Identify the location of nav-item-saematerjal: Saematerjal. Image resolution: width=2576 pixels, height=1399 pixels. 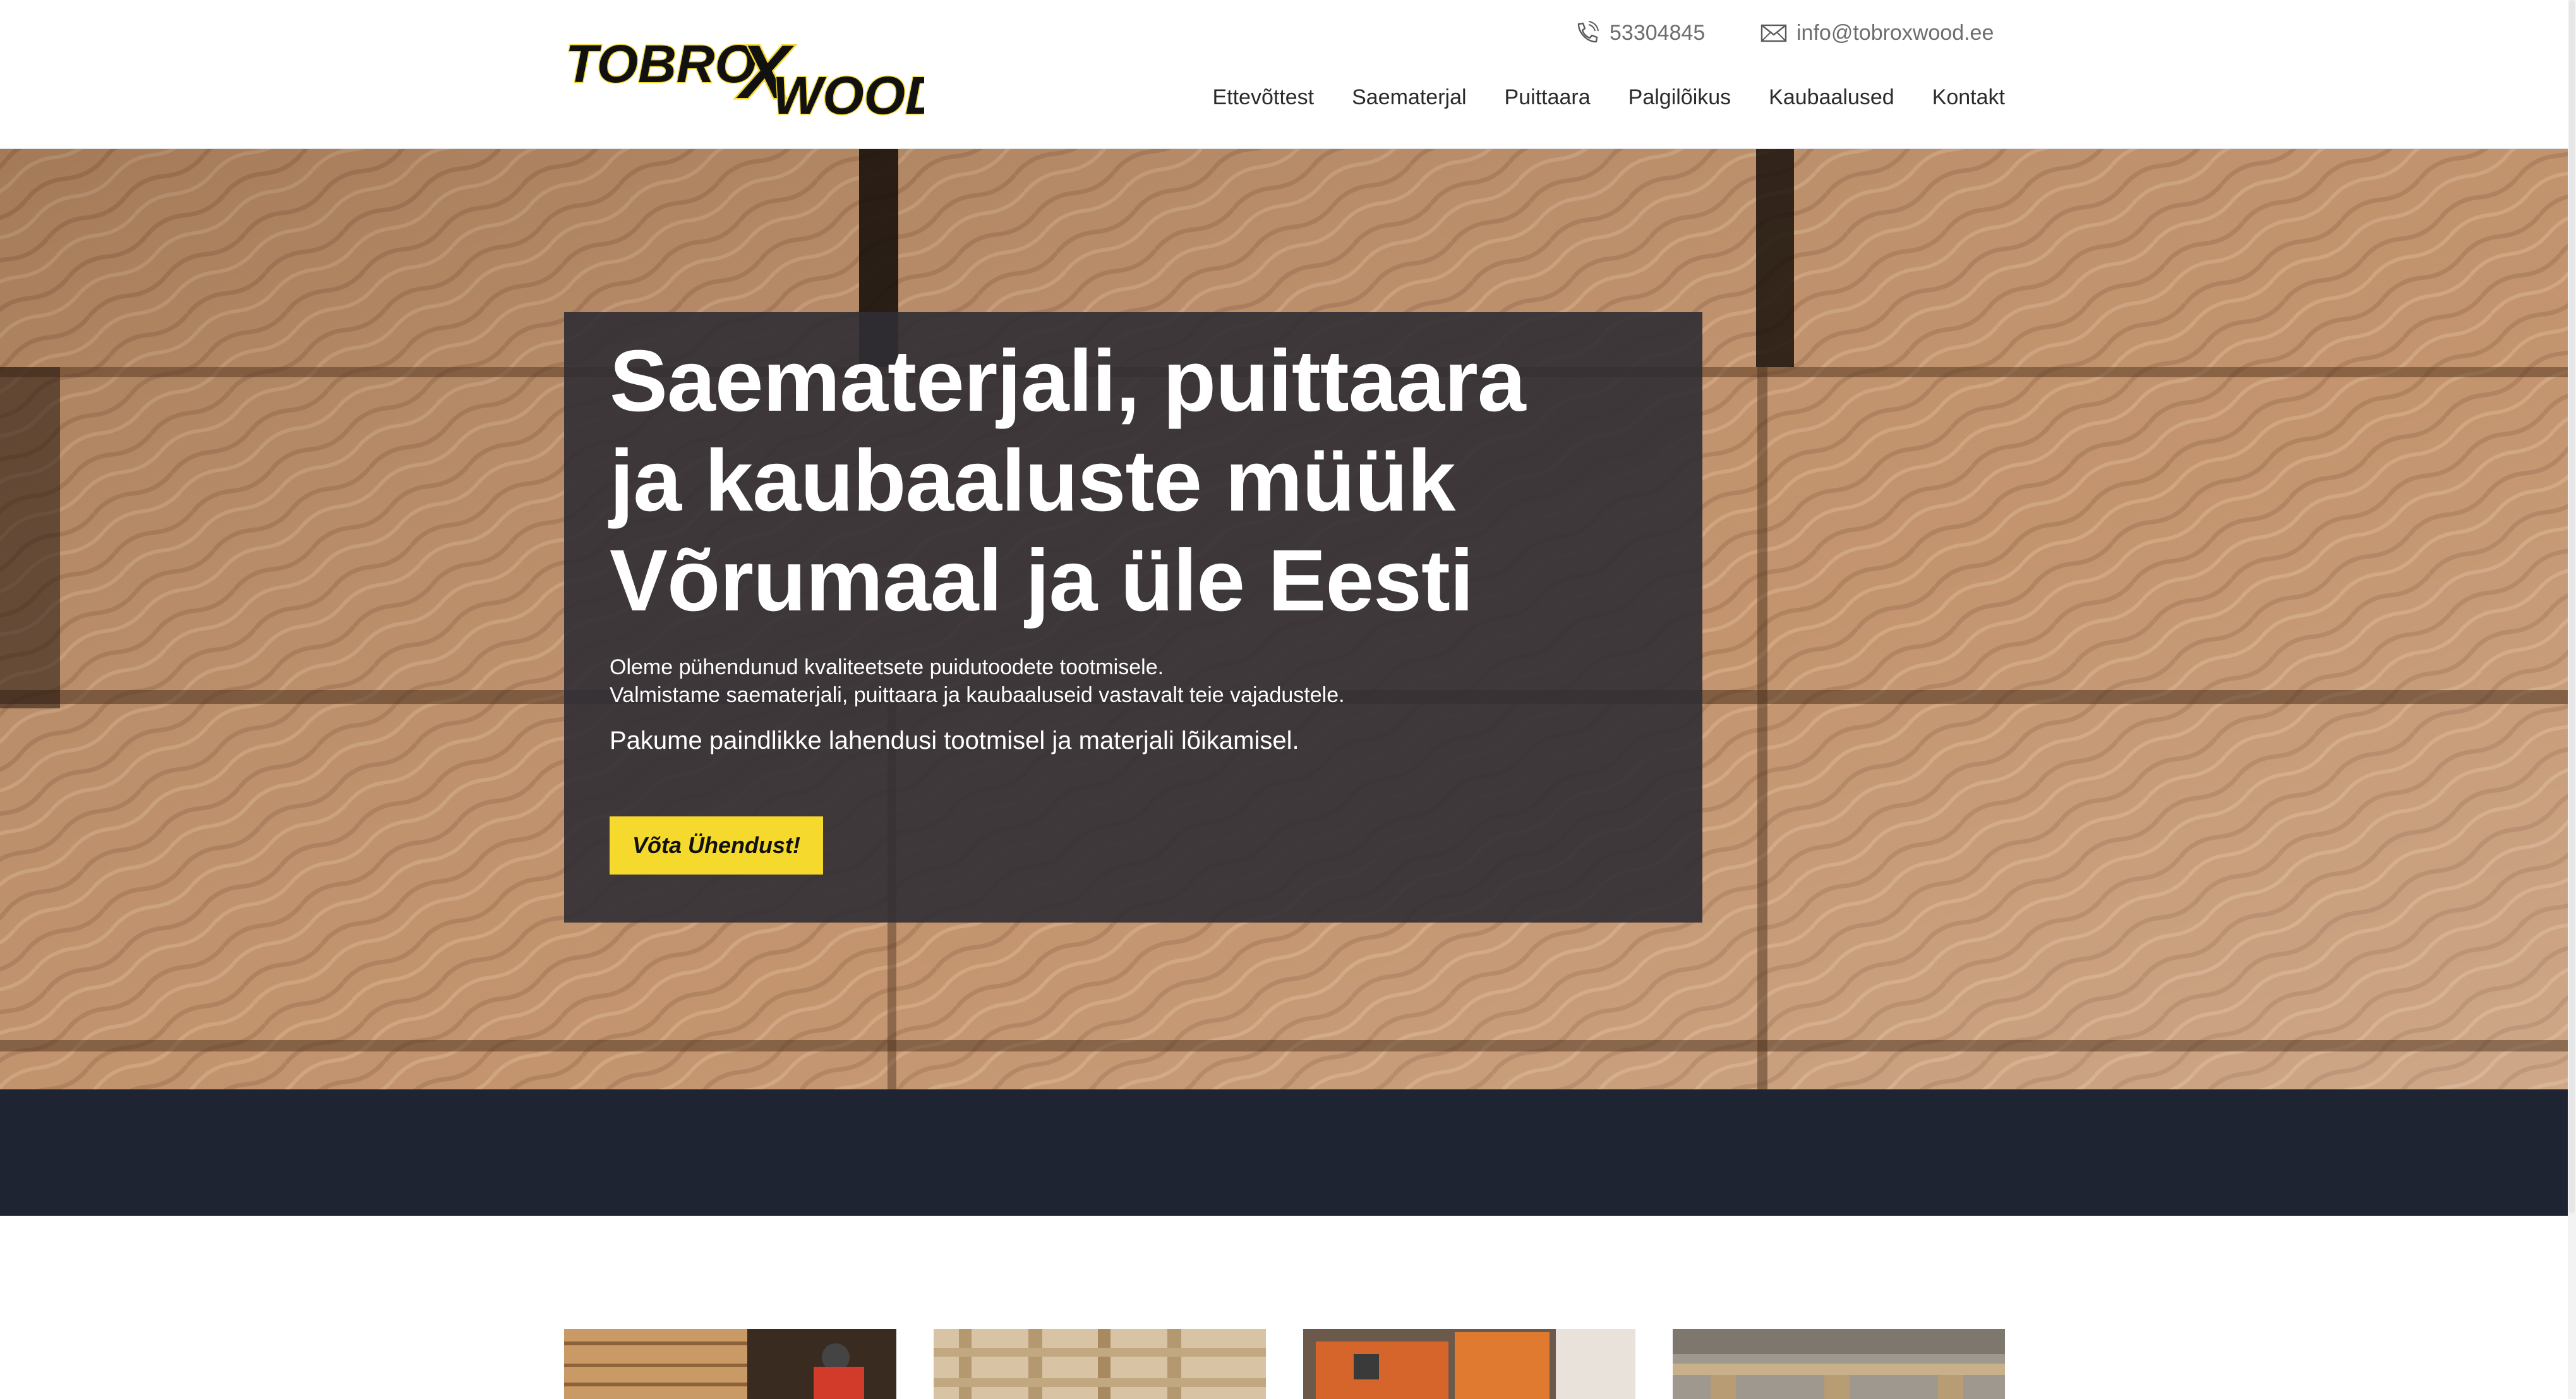
(1409, 97).